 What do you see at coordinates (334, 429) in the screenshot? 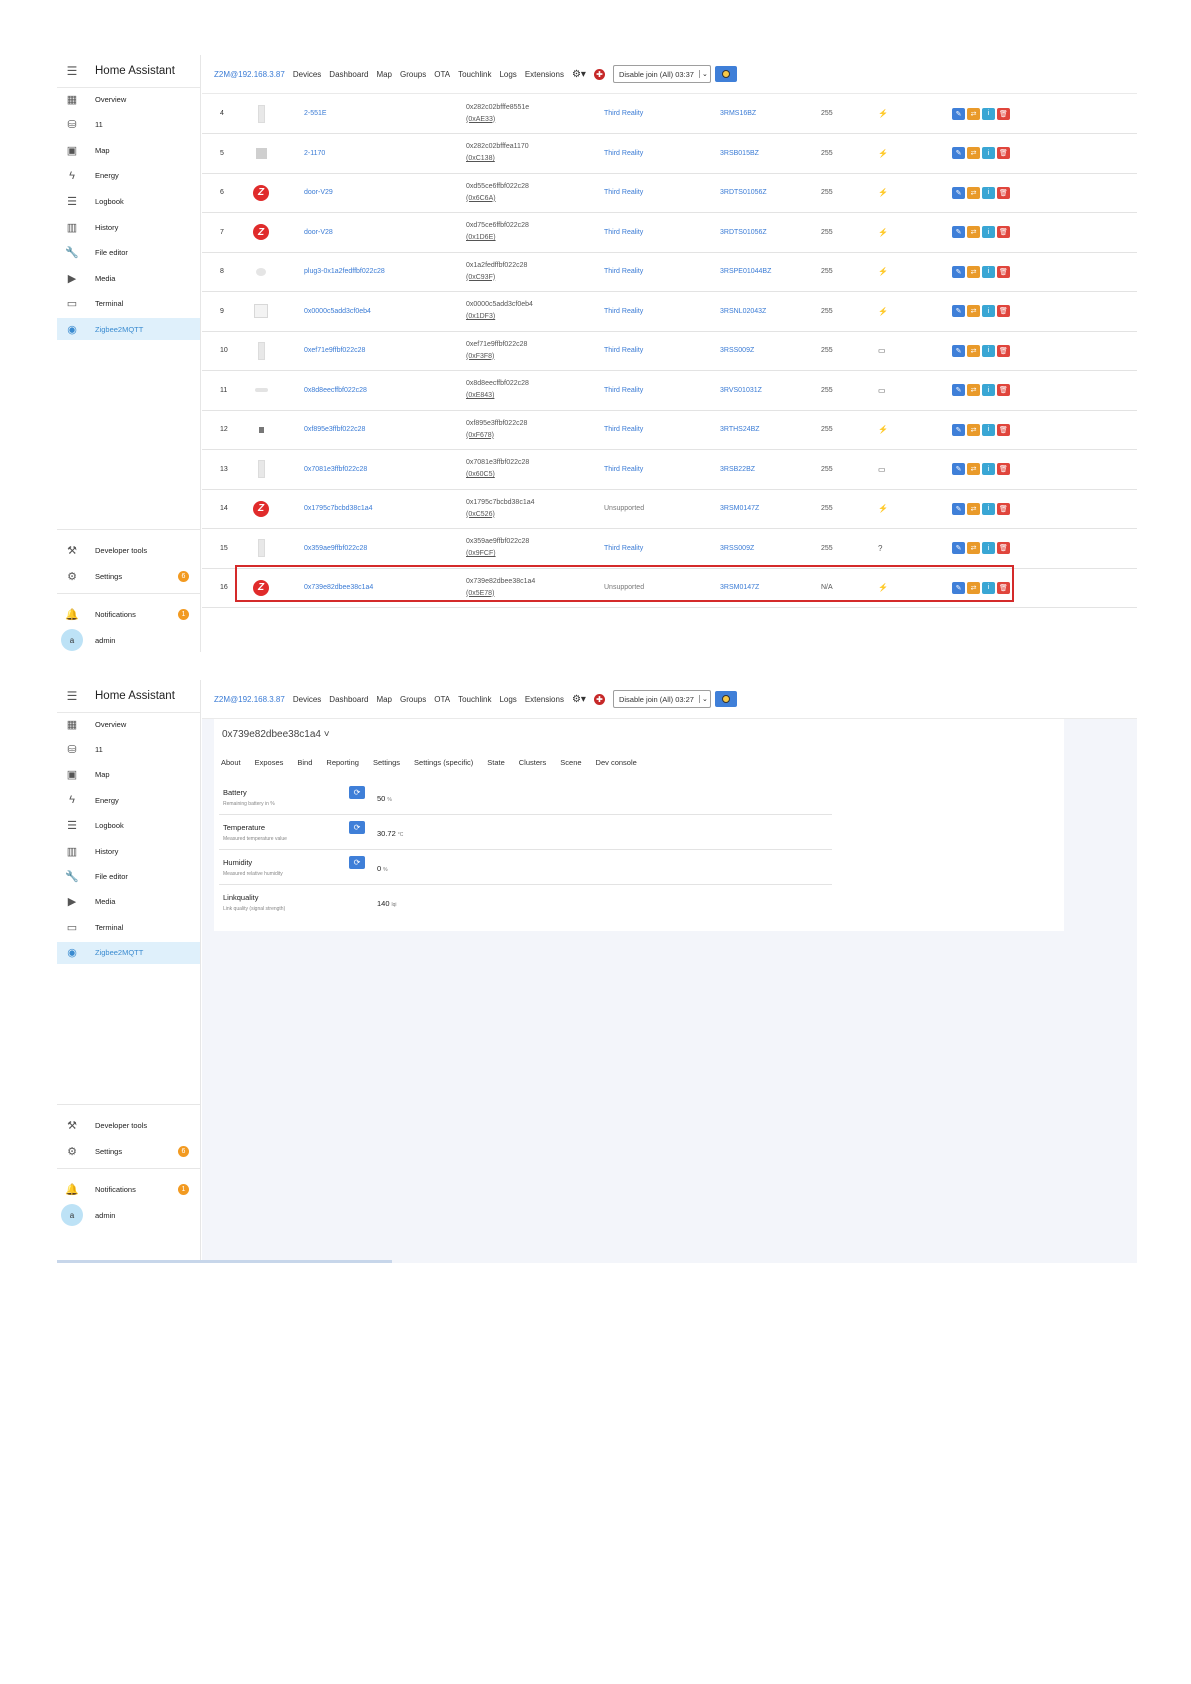
I see `device-name-link: 0xf895e3ffbf022c28` at bounding box center [334, 429].